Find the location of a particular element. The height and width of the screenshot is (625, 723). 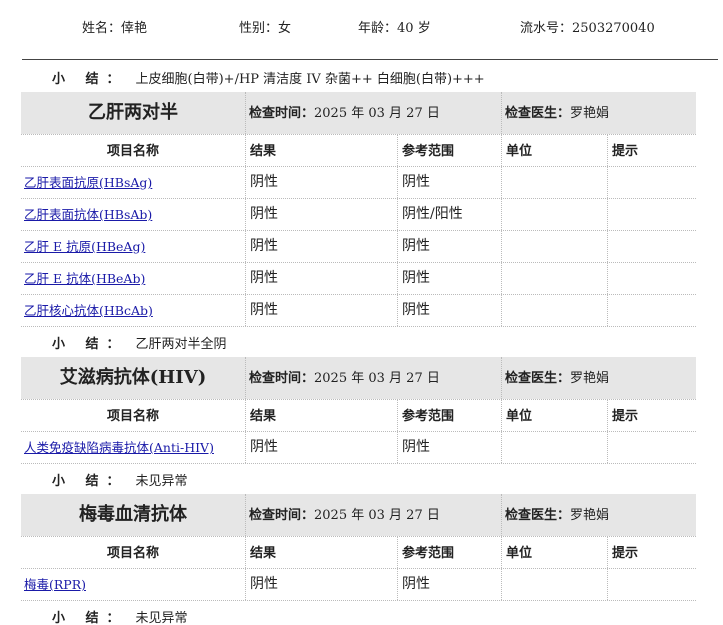

result-cell: 阴性 is located at coordinates (321, 310).